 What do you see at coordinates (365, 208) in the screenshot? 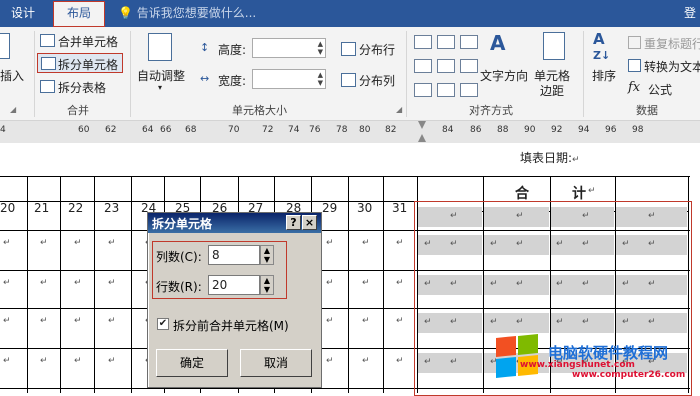
I see `table-cell-day-number: 30` at bounding box center [365, 208].